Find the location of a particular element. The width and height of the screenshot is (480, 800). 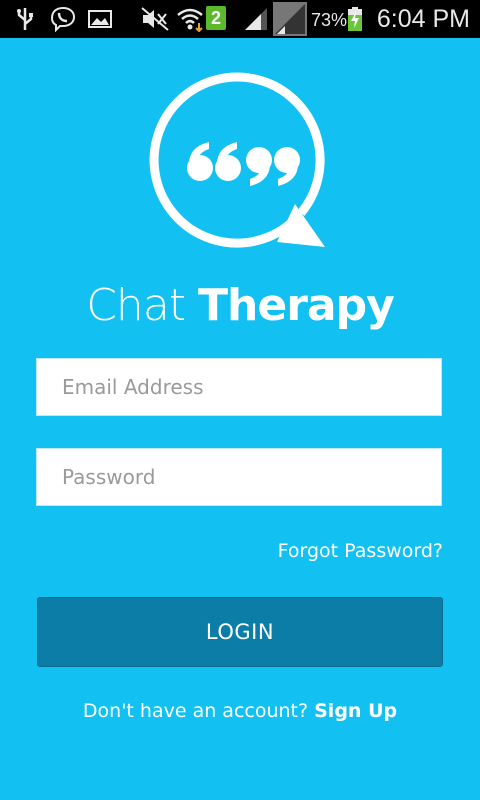

clock: 6:04 PM is located at coordinates (423, 19).